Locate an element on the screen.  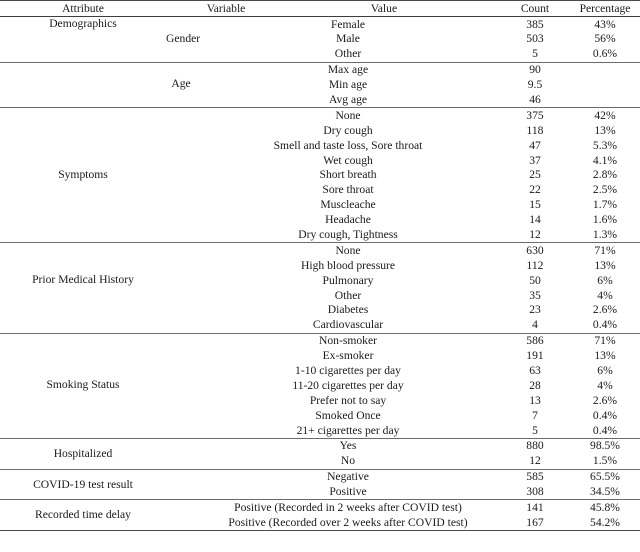
value-cell: Yes is located at coordinates (348, 446).